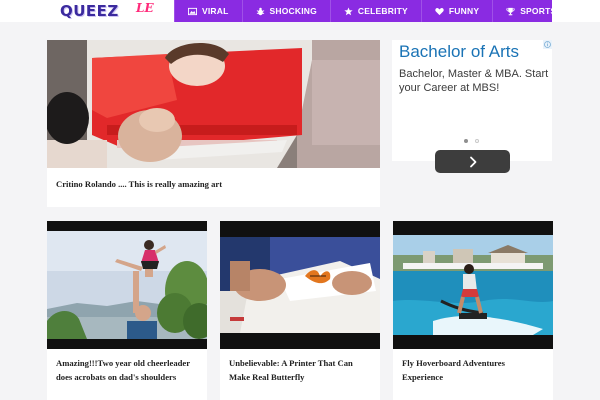 The image size is (600, 400). I want to click on post-card: Fly Hoverboard Adventures Experience, so click(473, 310).